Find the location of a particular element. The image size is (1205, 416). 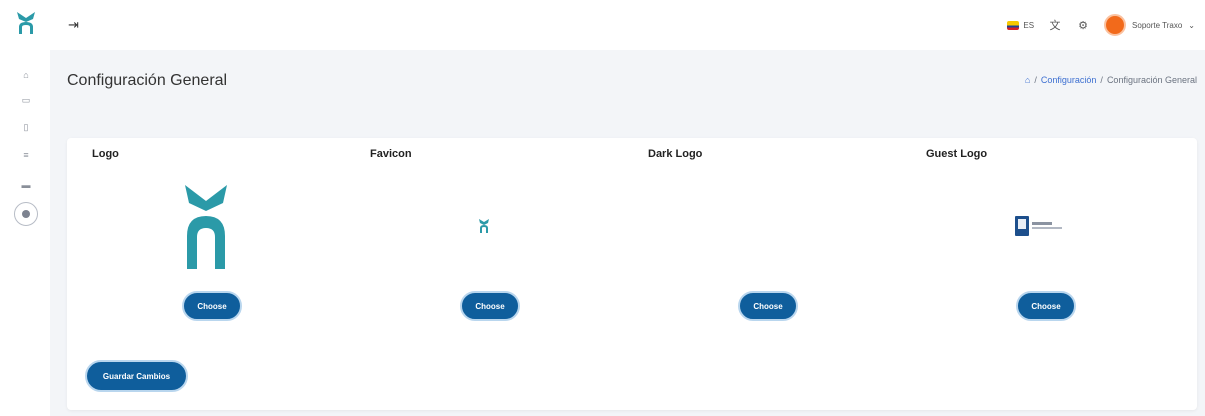

card-icon: ▬ is located at coordinates (26, 185).